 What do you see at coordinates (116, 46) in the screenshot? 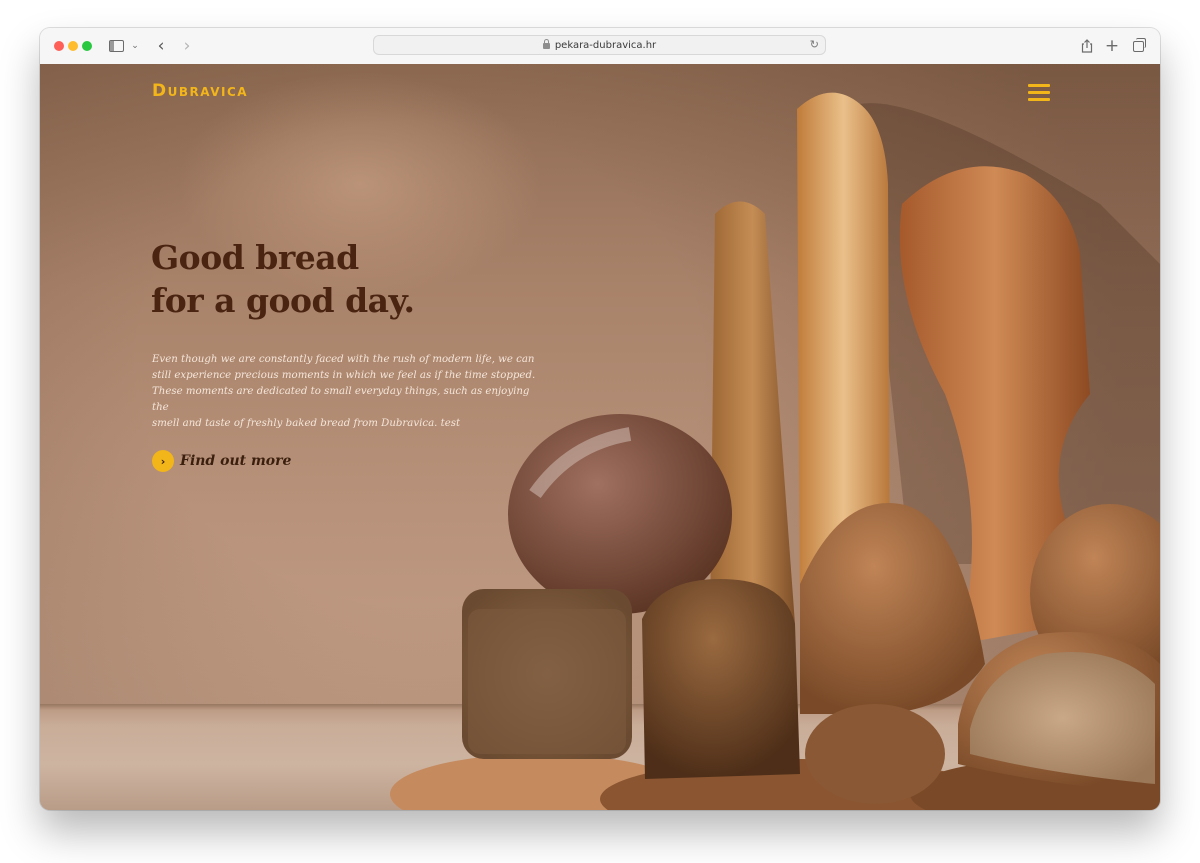
I see `sidebar-toggle-icon` at bounding box center [116, 46].